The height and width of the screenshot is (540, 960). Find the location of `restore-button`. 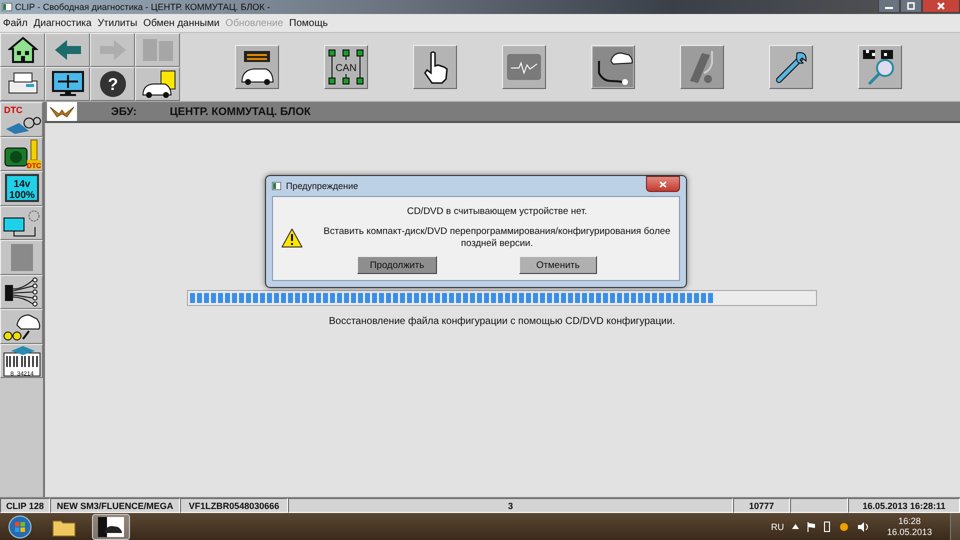

restore-button is located at coordinates (911, 6).